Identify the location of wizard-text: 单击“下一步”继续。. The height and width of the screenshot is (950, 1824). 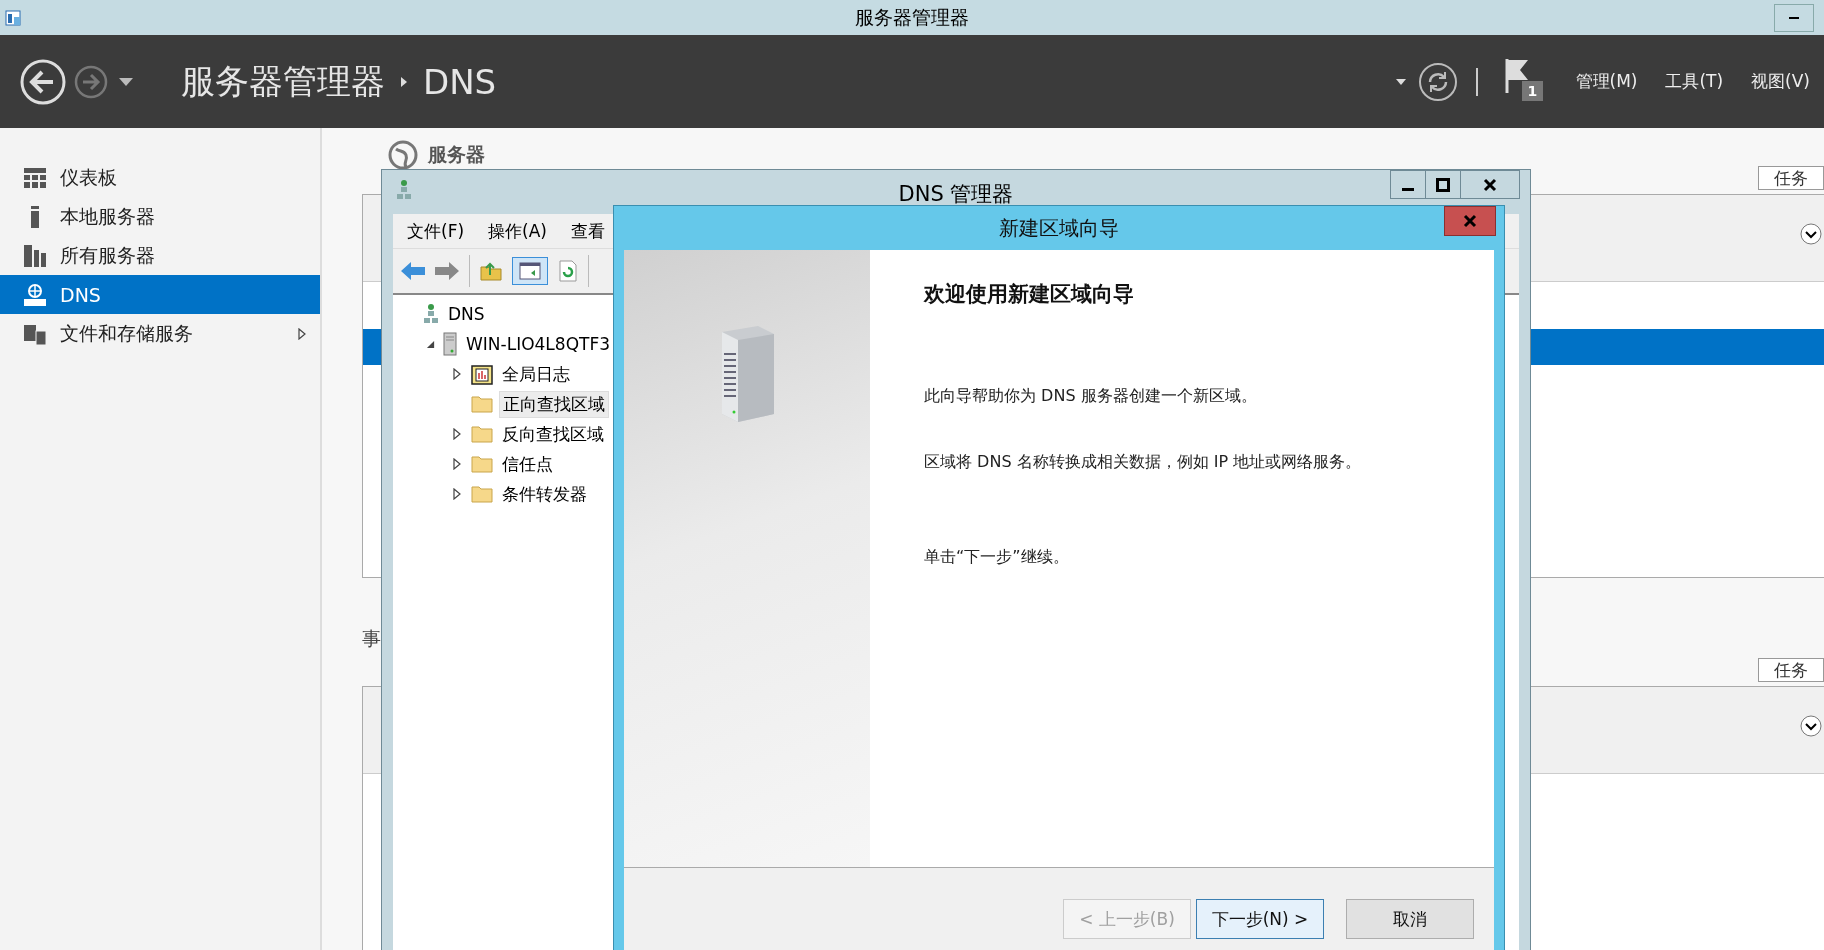
(997, 557).